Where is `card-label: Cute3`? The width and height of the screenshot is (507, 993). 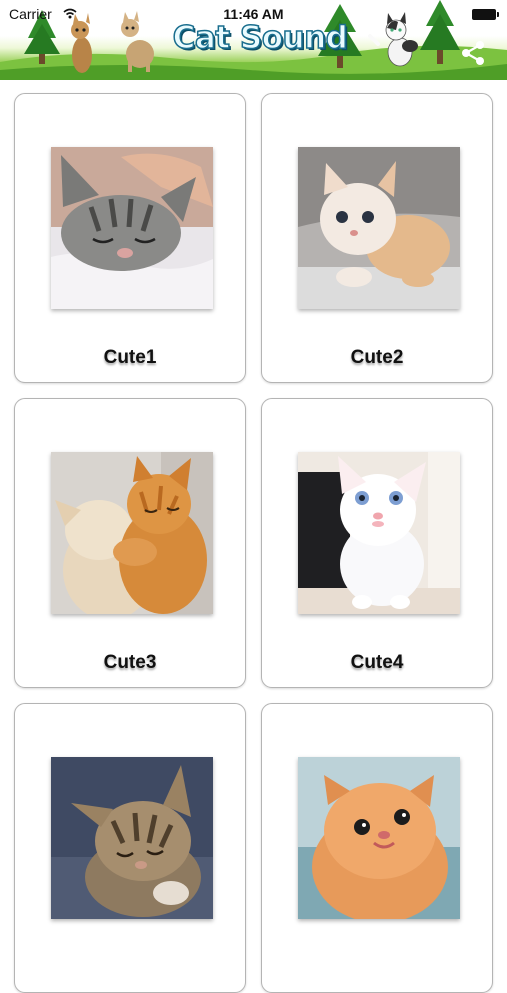 card-label: Cute3 is located at coordinates (130, 662).